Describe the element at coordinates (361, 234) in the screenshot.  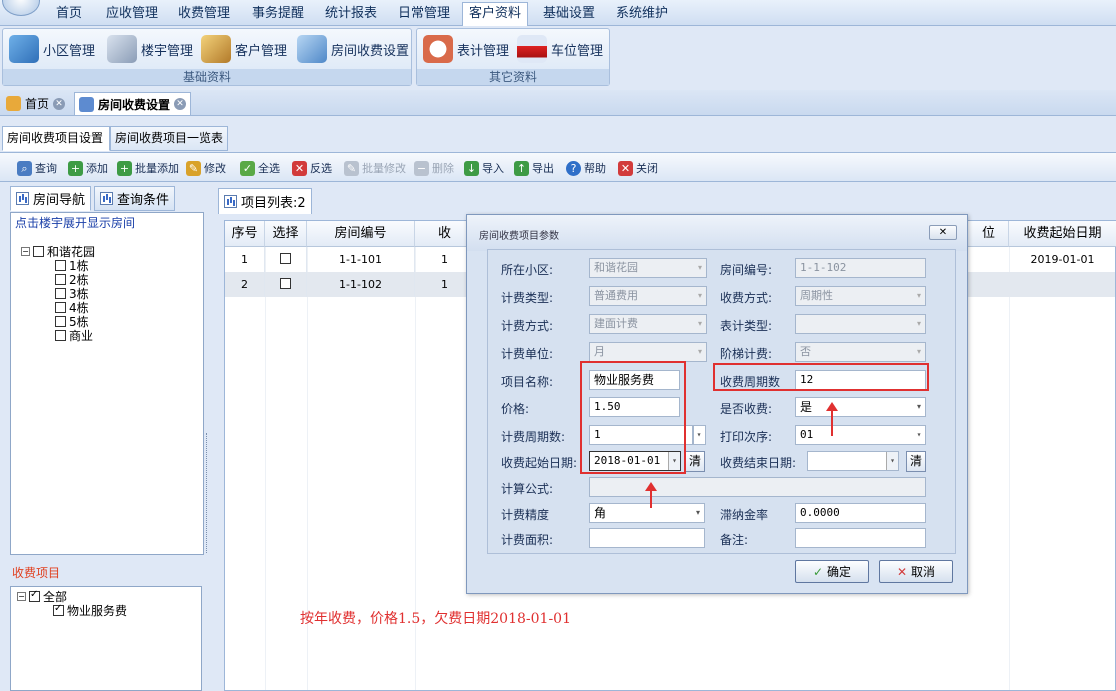
I see `column-header: 房间编号` at that location.